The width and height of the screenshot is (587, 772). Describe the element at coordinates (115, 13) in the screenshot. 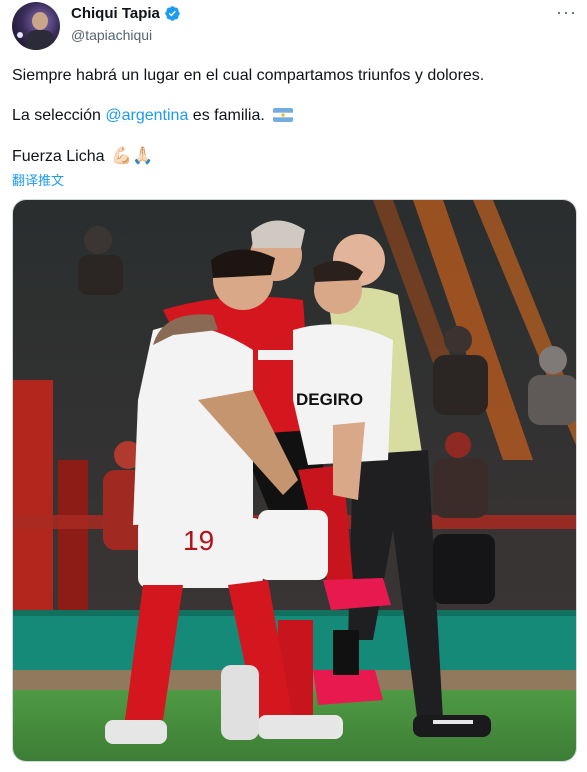

I see `author-display-name: Chiqui Tapia` at that location.